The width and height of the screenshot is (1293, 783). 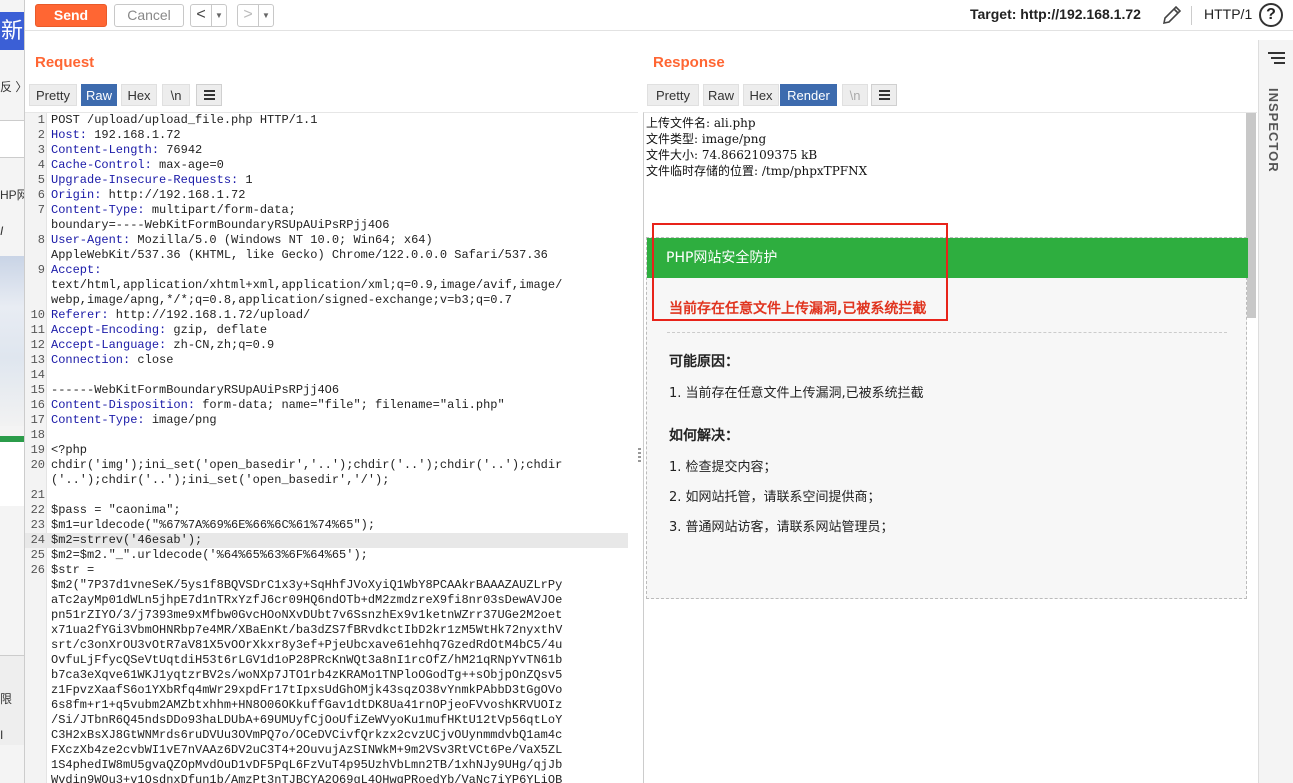 What do you see at coordinates (761, 95) in the screenshot?
I see `response-tab-hex: Hex` at bounding box center [761, 95].